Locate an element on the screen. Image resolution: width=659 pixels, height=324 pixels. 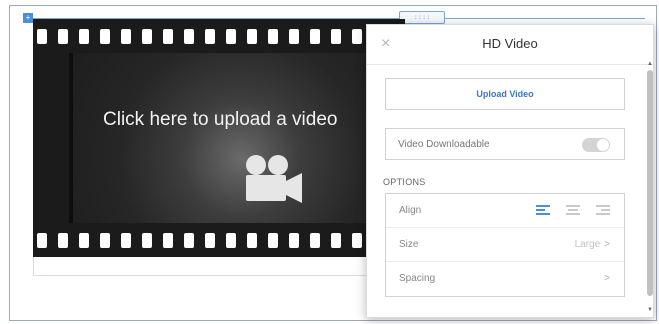
align-right-icon is located at coordinates (603, 210).